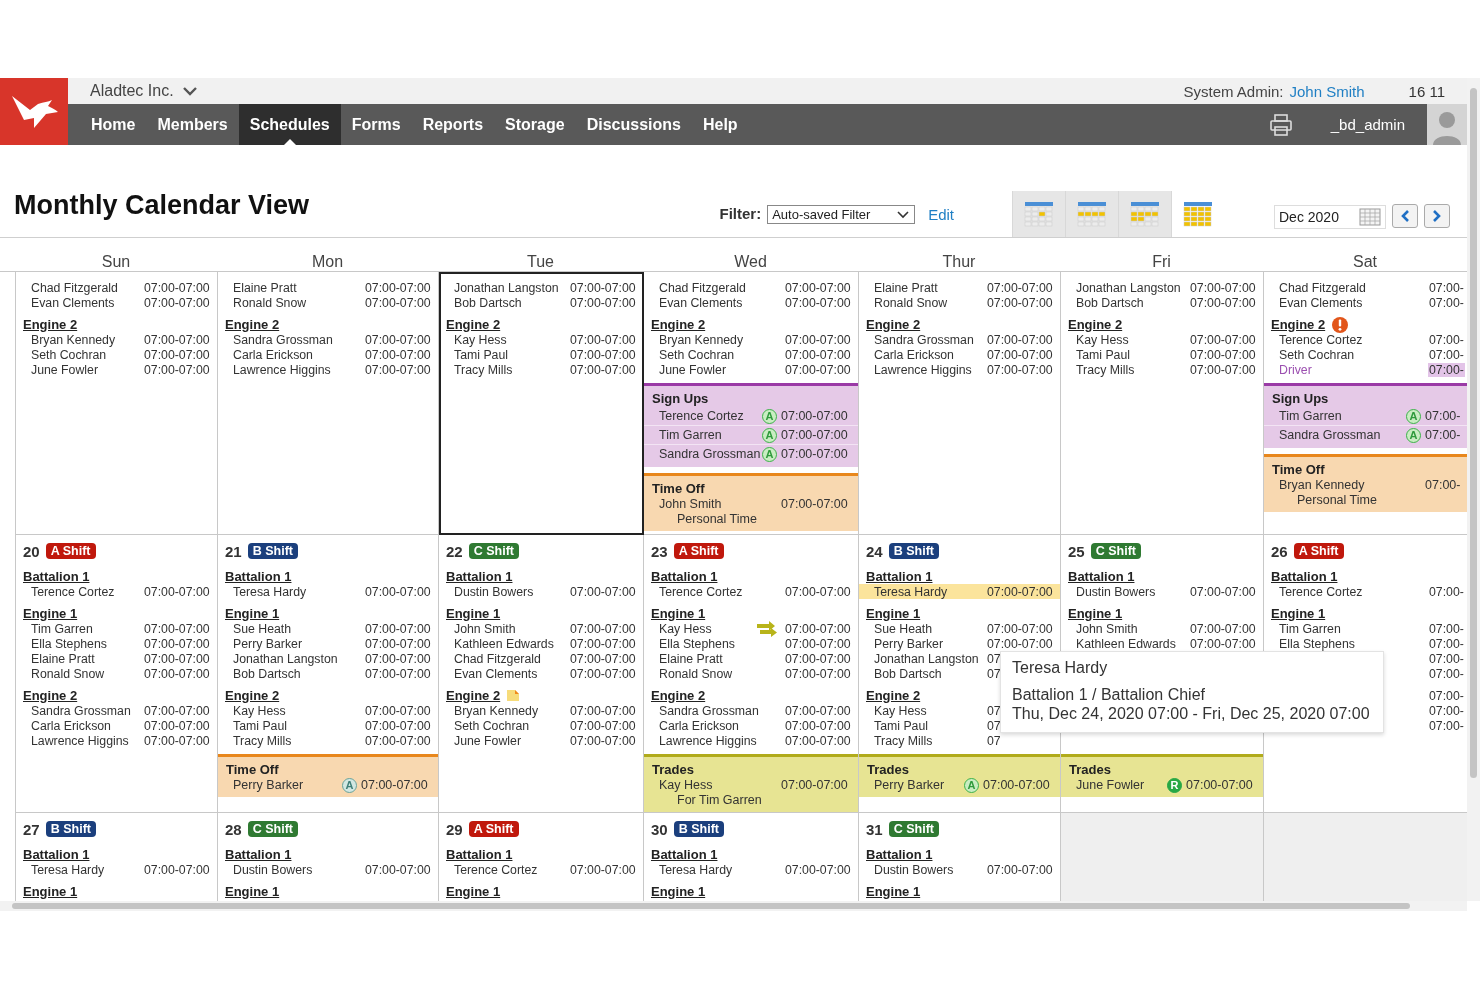 This screenshot has width=1480, height=987. Describe the element at coordinates (376, 124) in the screenshot. I see `nav-tab: Forms` at that location.